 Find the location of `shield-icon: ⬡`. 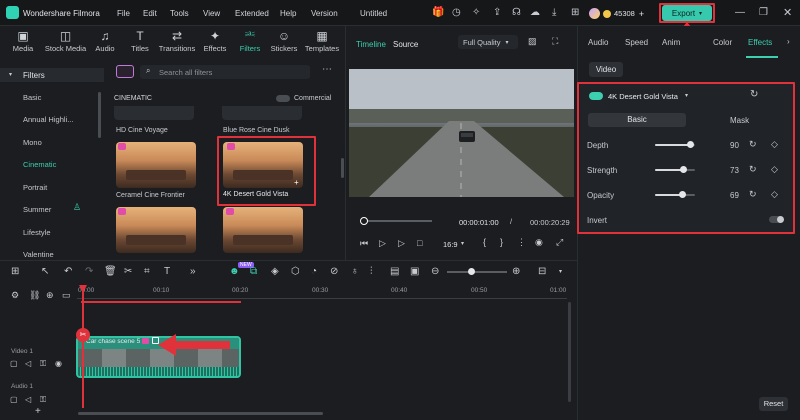

shield-icon: ⬡ is located at coordinates (295, 271).